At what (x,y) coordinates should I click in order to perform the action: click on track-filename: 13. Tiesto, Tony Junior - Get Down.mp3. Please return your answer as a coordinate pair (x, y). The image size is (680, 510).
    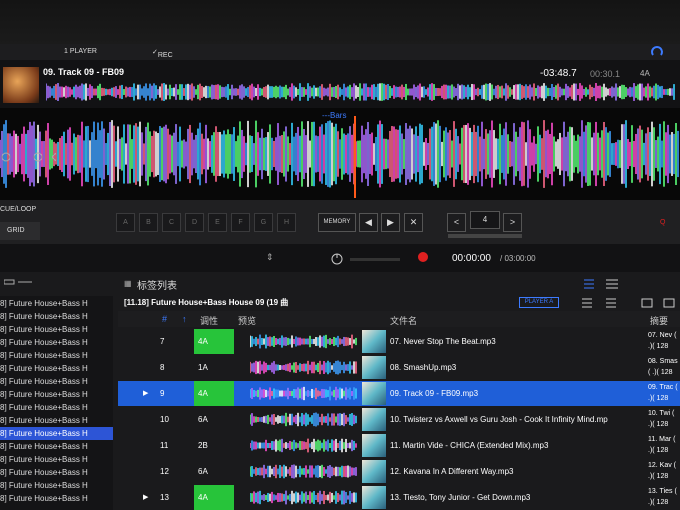
    Looking at the image, I should click on (460, 497).